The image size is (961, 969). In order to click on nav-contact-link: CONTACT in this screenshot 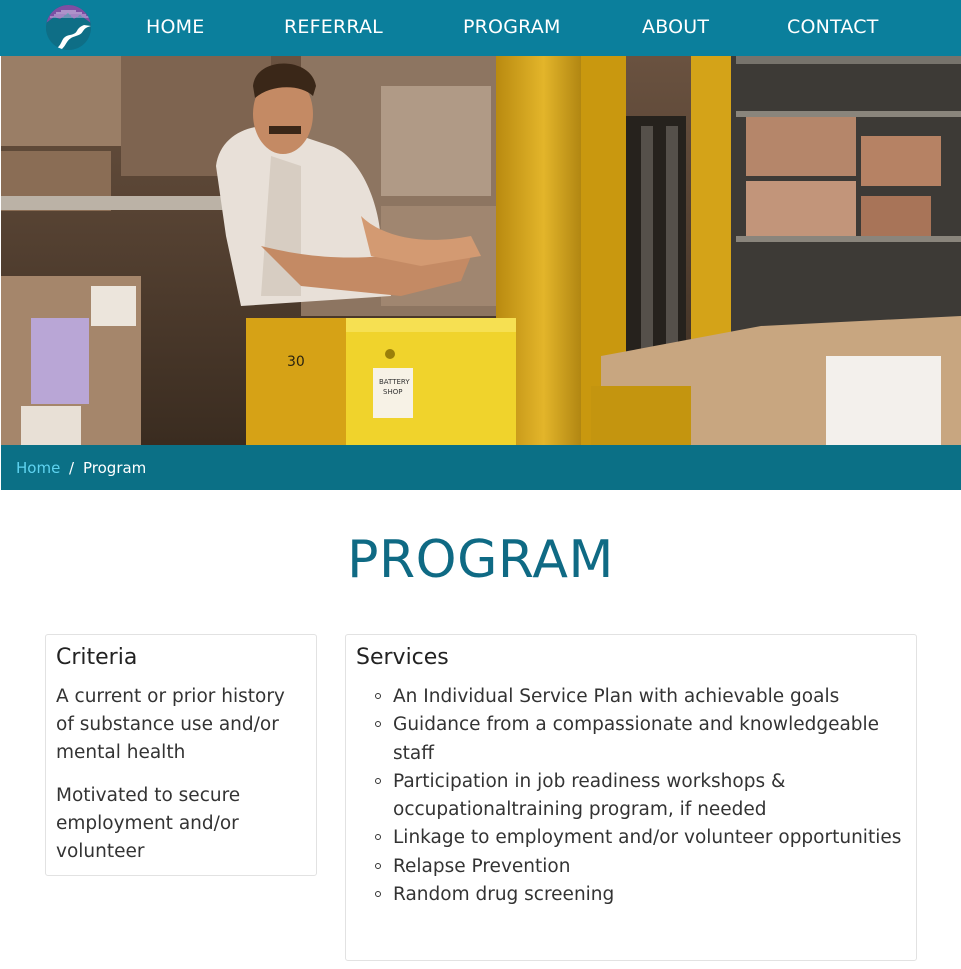, I will do `click(833, 27)`.